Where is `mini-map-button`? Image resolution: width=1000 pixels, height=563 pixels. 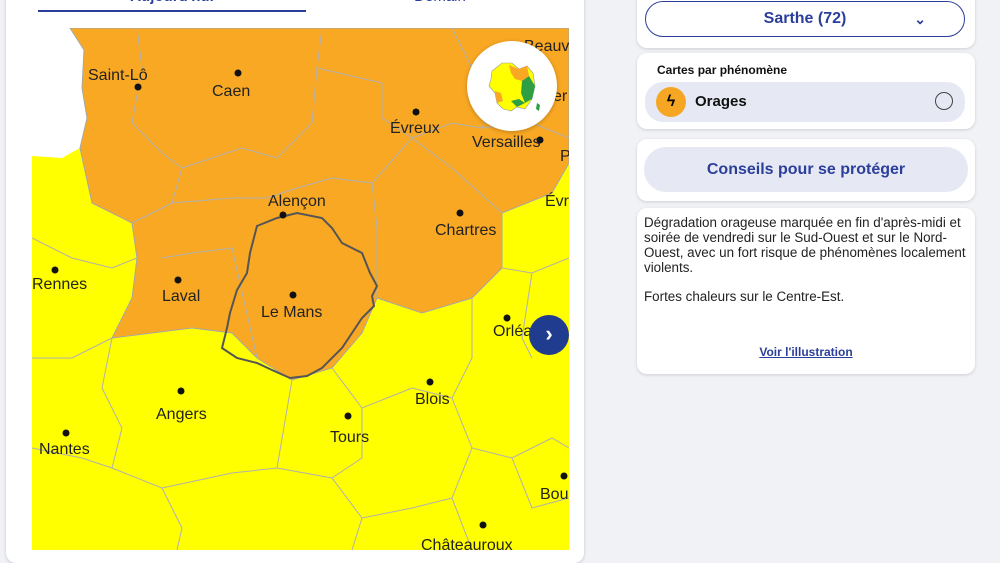 mini-map-button is located at coordinates (512, 86).